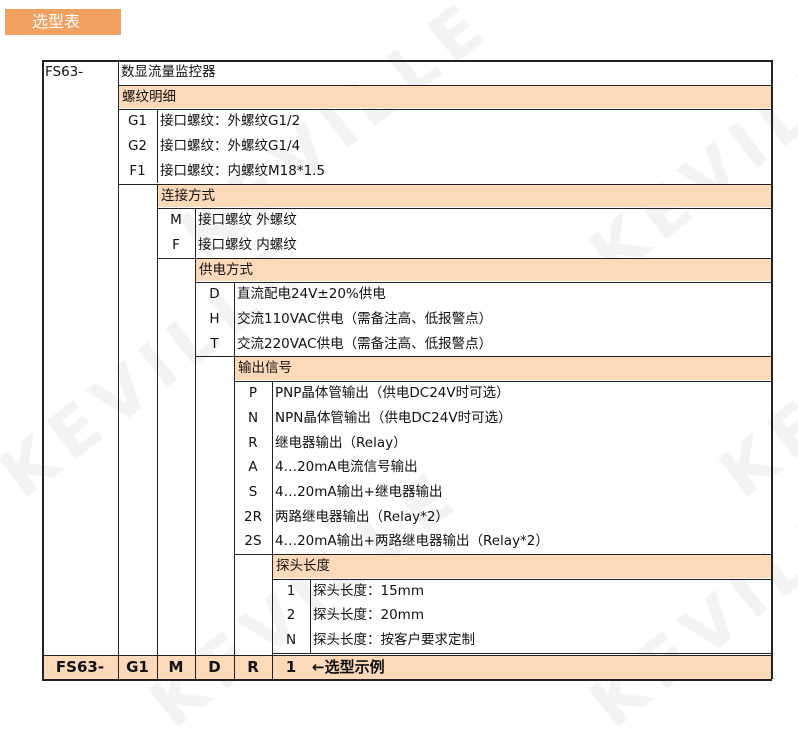 This screenshot has height=743, width=798. I want to click on option-description: 4…20mA输出+继电器输出, so click(359, 491).